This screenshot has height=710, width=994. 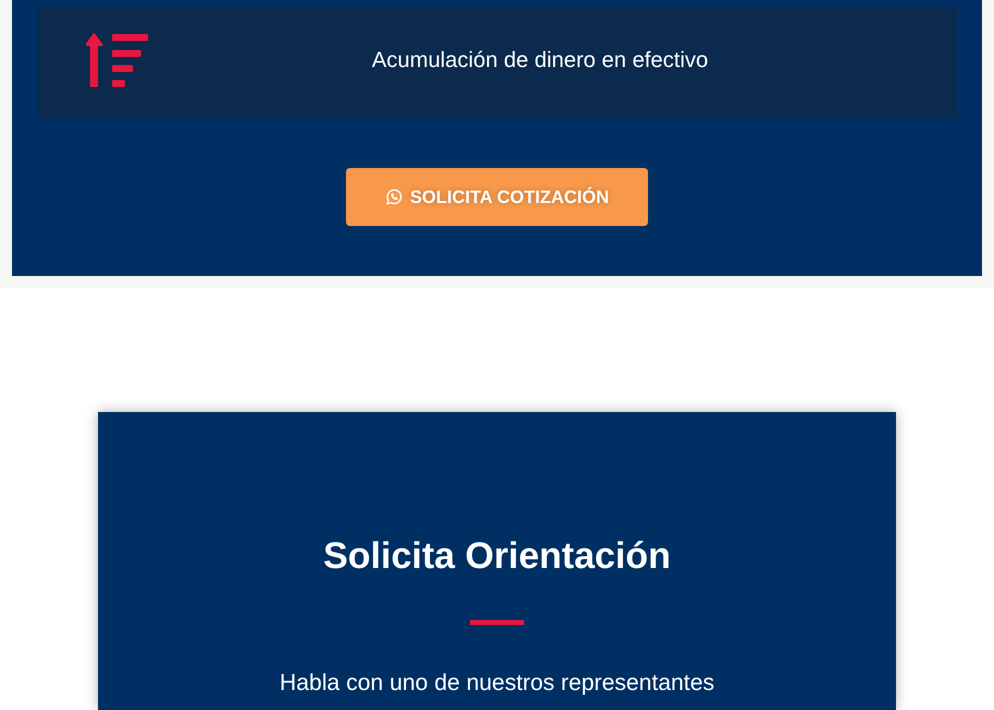 I want to click on card-title: Solicita Orientación, so click(x=497, y=556).